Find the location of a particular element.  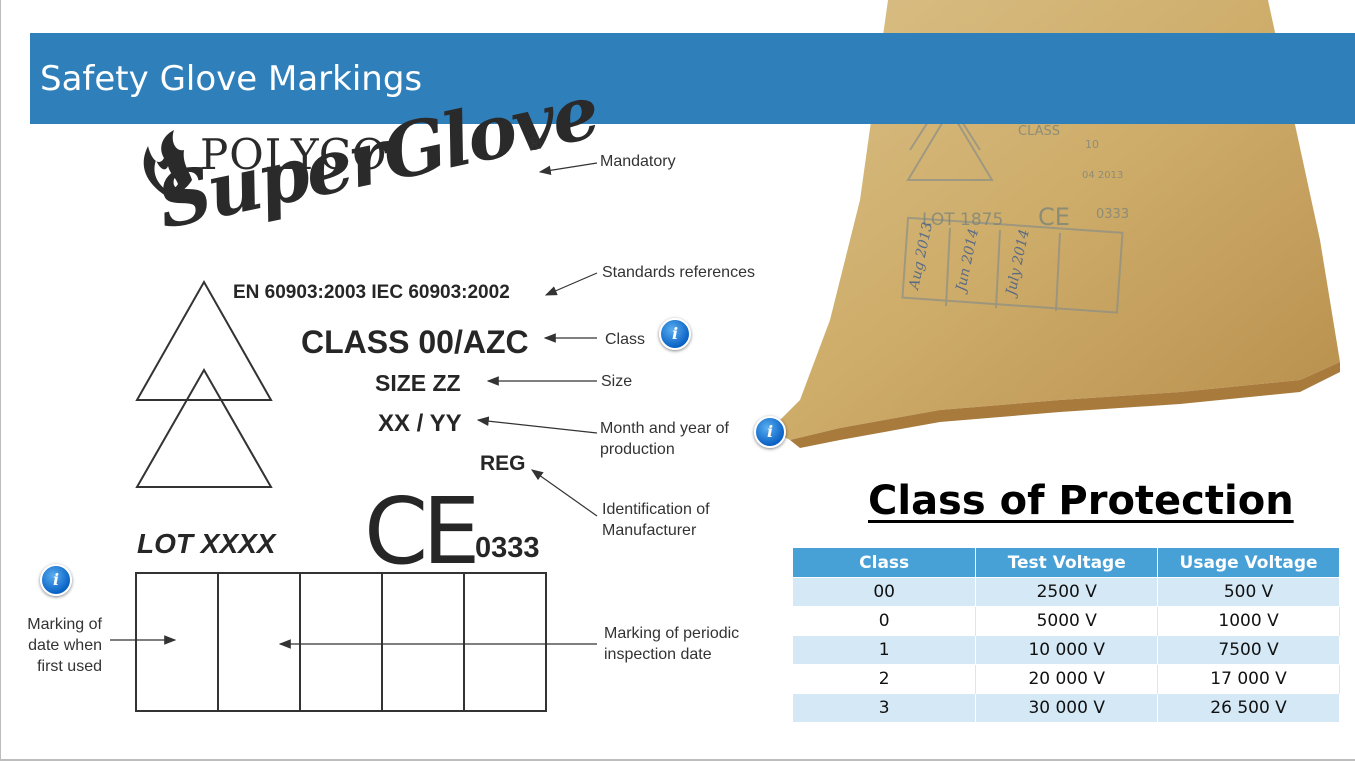

cell-test-voltage: 20 000 V is located at coordinates (1067, 679).